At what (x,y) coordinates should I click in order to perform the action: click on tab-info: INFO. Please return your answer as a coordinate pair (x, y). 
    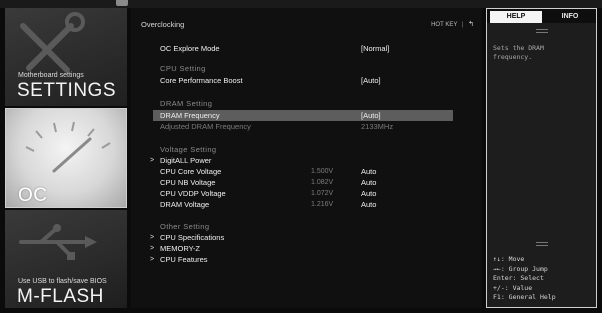
    Looking at the image, I should click on (570, 17).